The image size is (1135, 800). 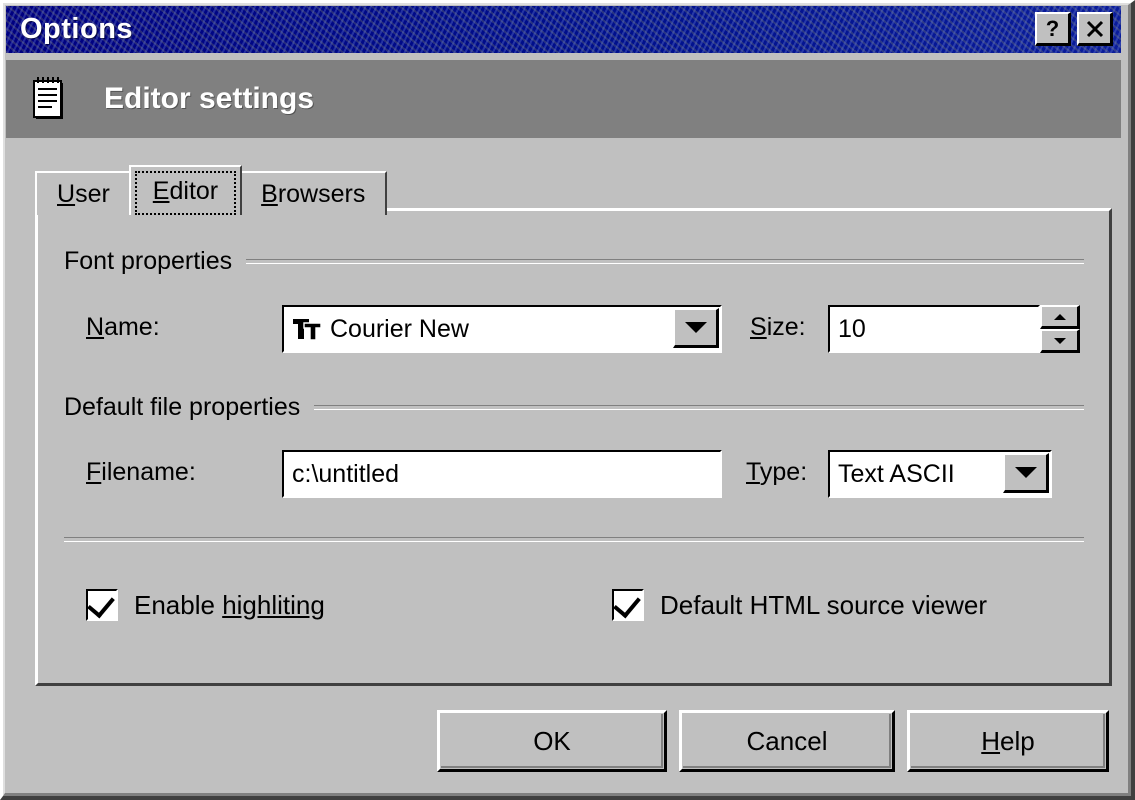 I want to click on section-separator, so click(x=574, y=539).